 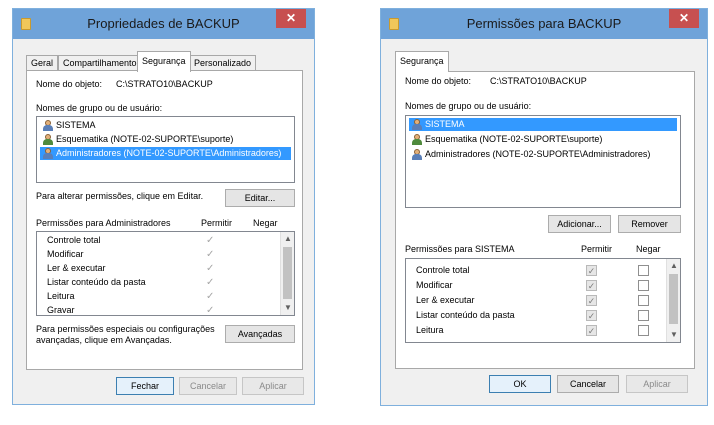 I want to click on window-title: Permissões para BACKUP, so click(x=544, y=23).